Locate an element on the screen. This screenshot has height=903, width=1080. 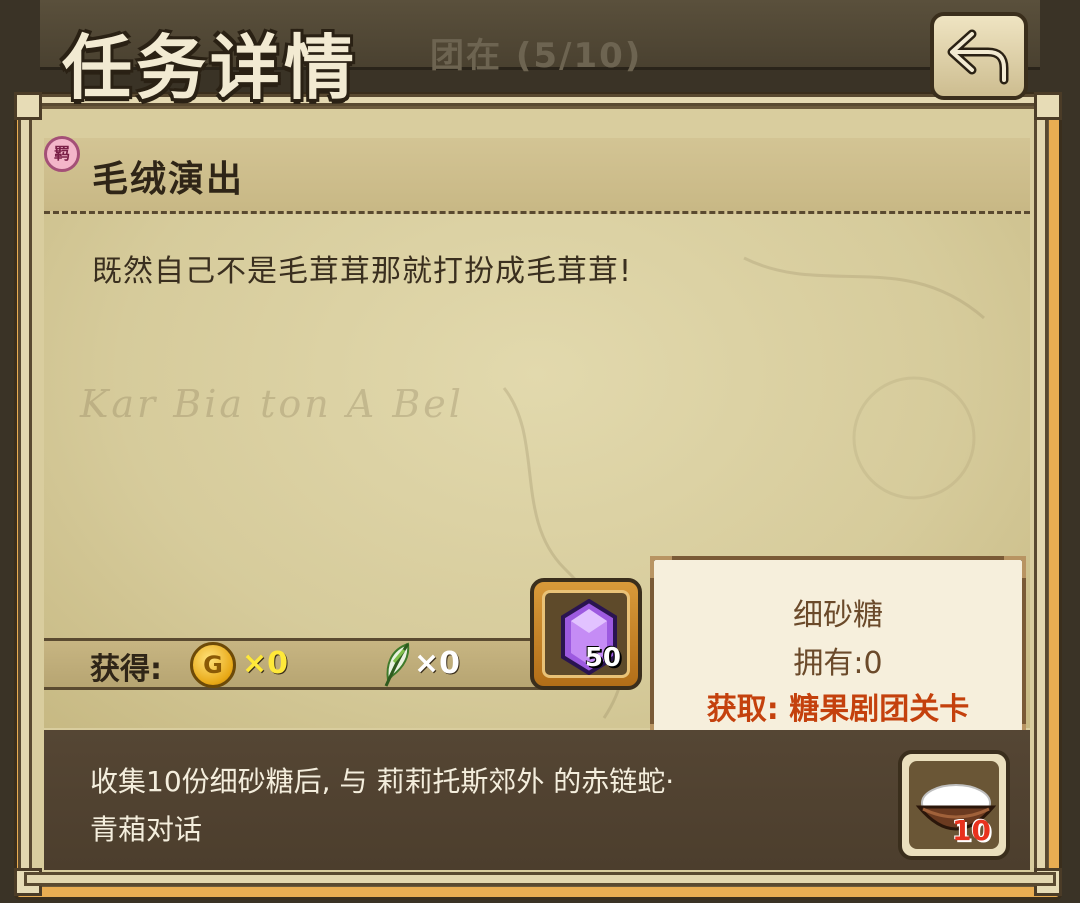
gold-reward-count: ×0 is located at coordinates (265, 663).